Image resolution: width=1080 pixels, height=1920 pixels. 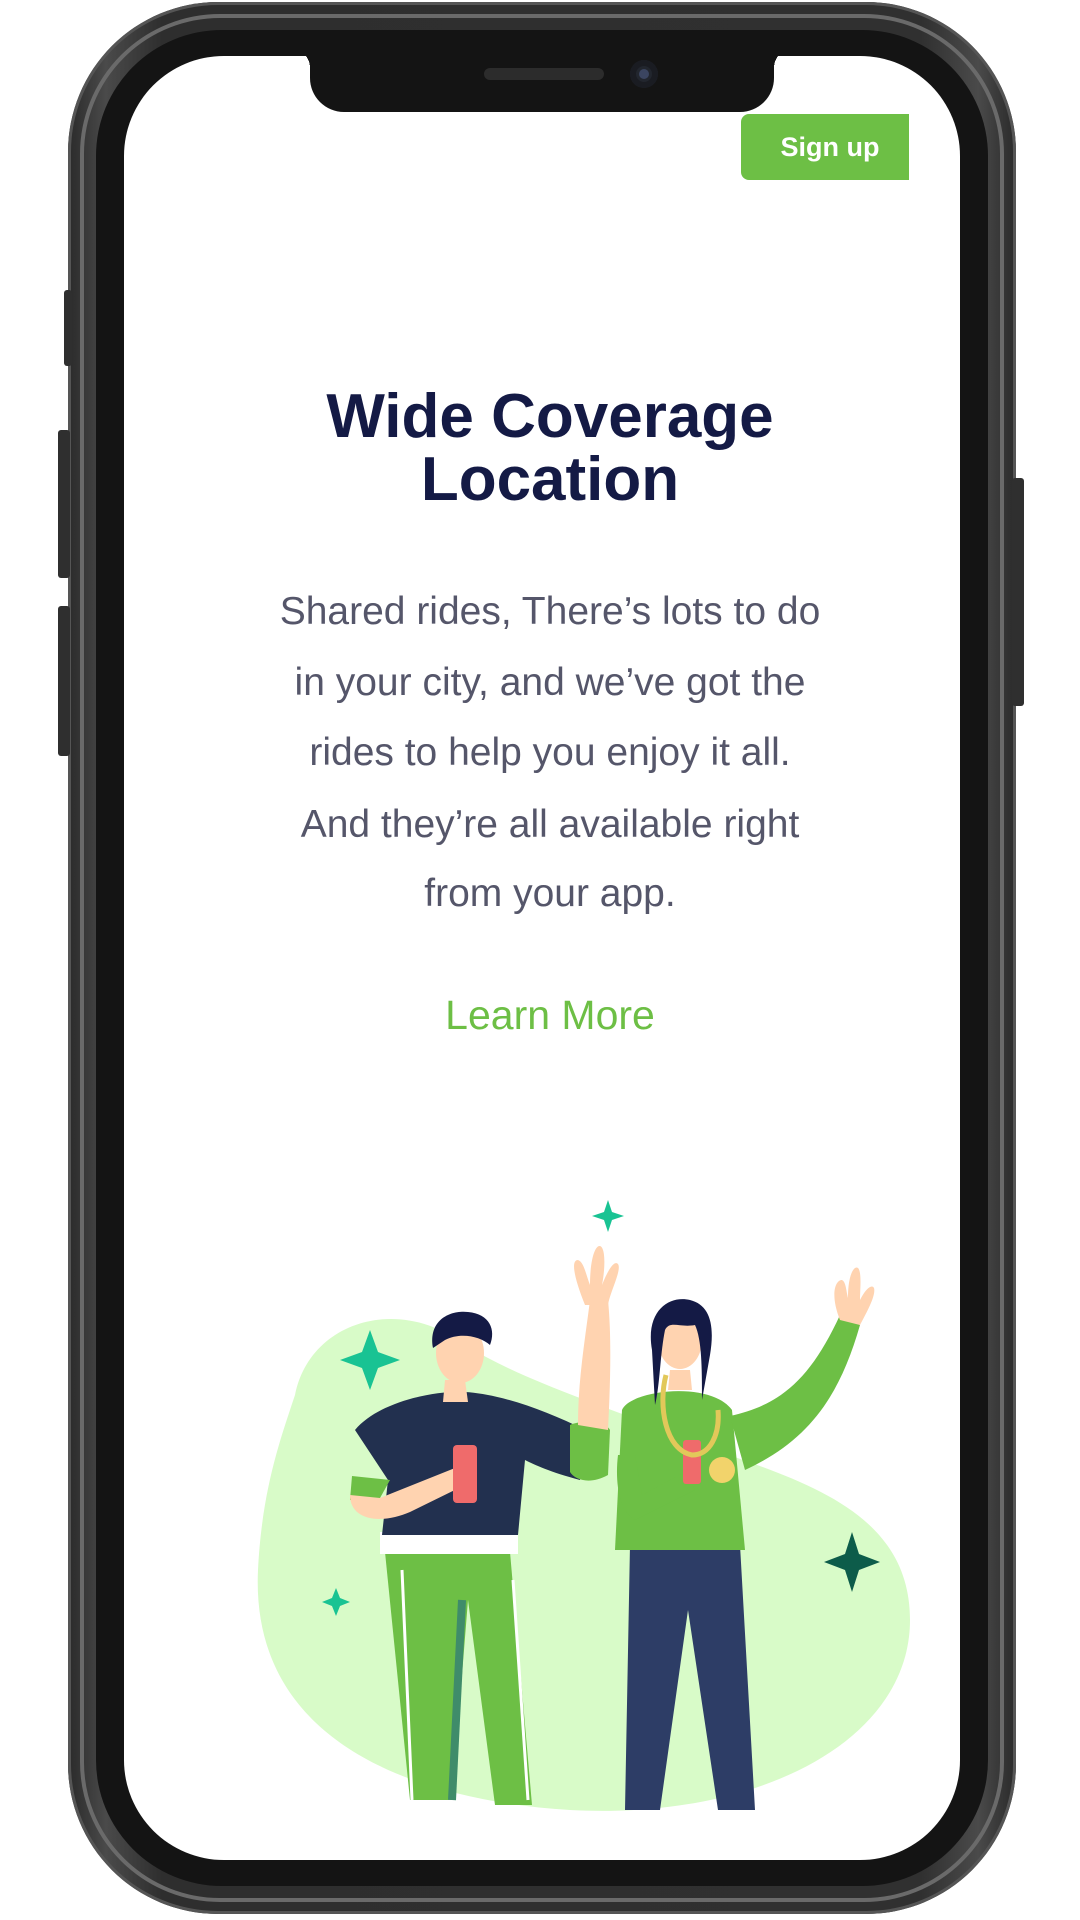 What do you see at coordinates (550, 752) in the screenshot?
I see `description-line-3: rides to help you enjoy it all.` at bounding box center [550, 752].